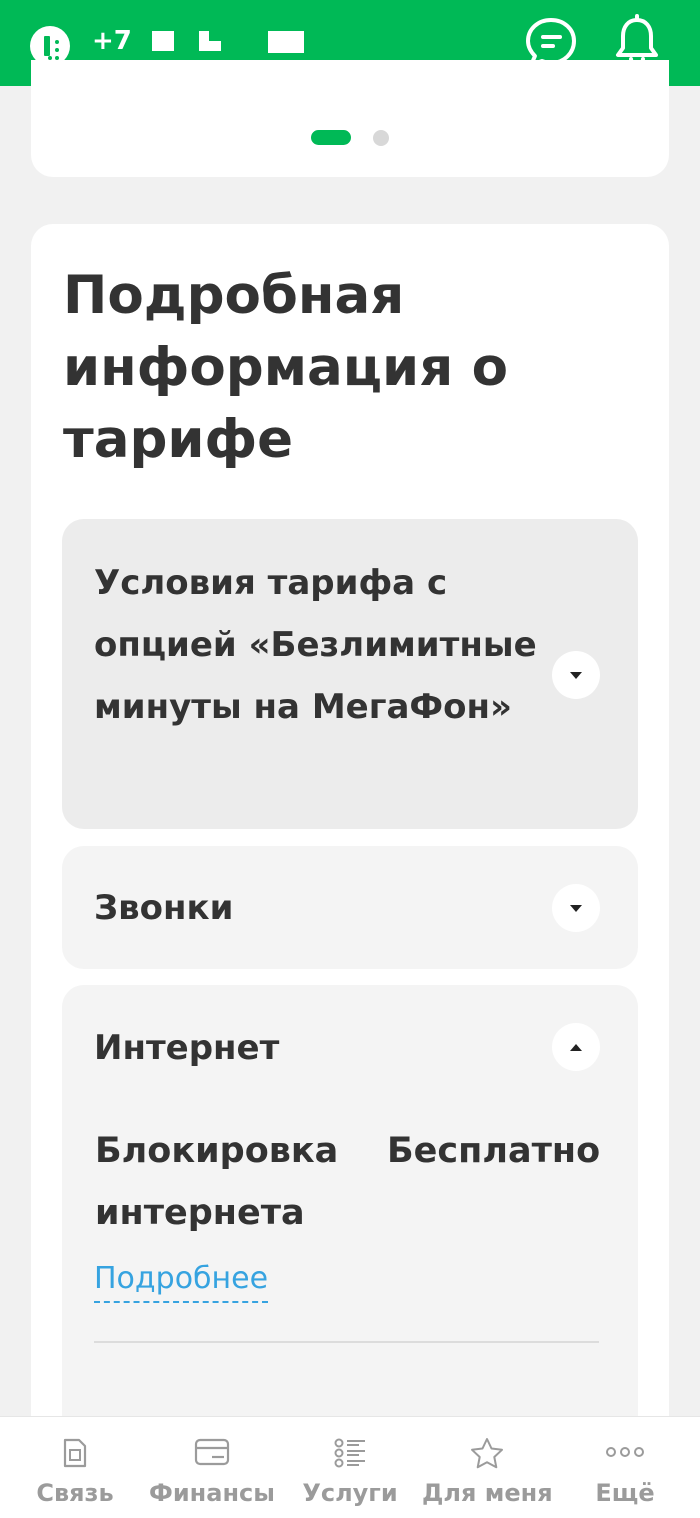  I want to click on chevron-up-icon, so click(576, 1047).